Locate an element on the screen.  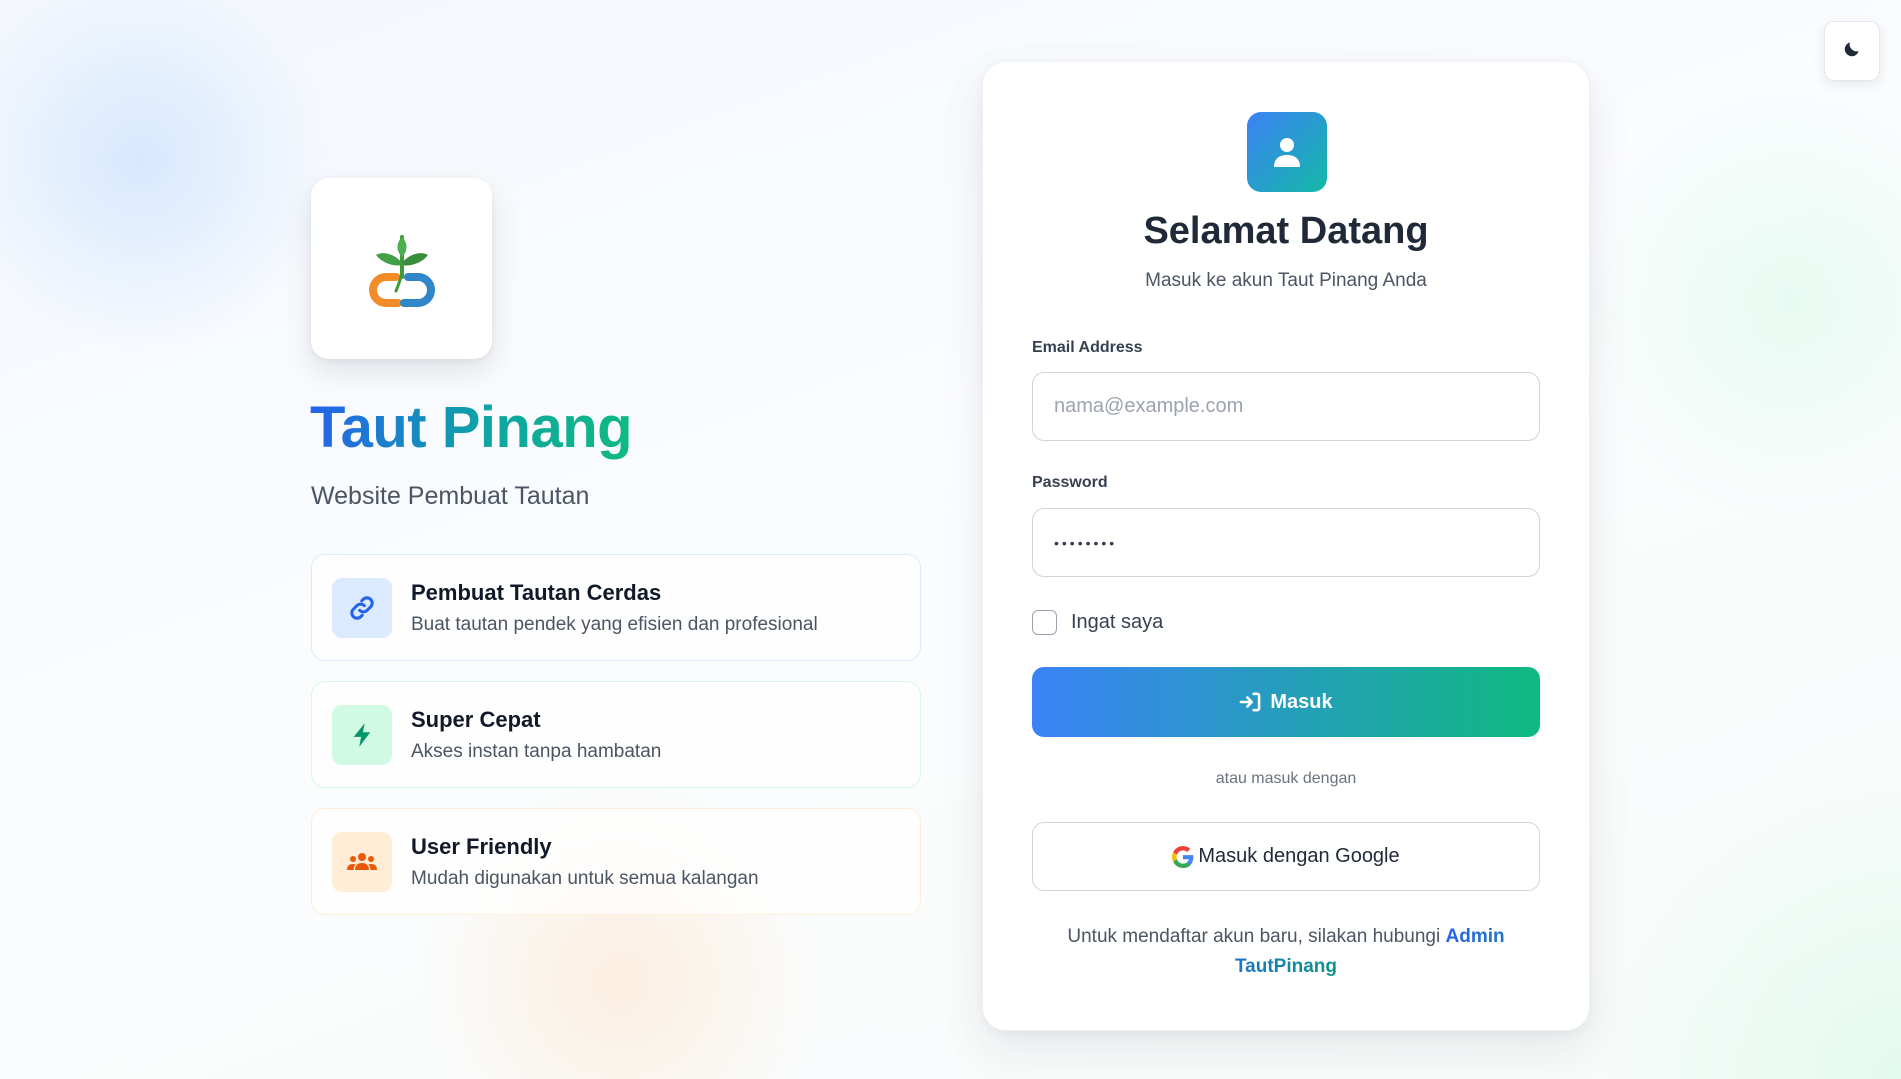
email-field is located at coordinates (1286, 406).